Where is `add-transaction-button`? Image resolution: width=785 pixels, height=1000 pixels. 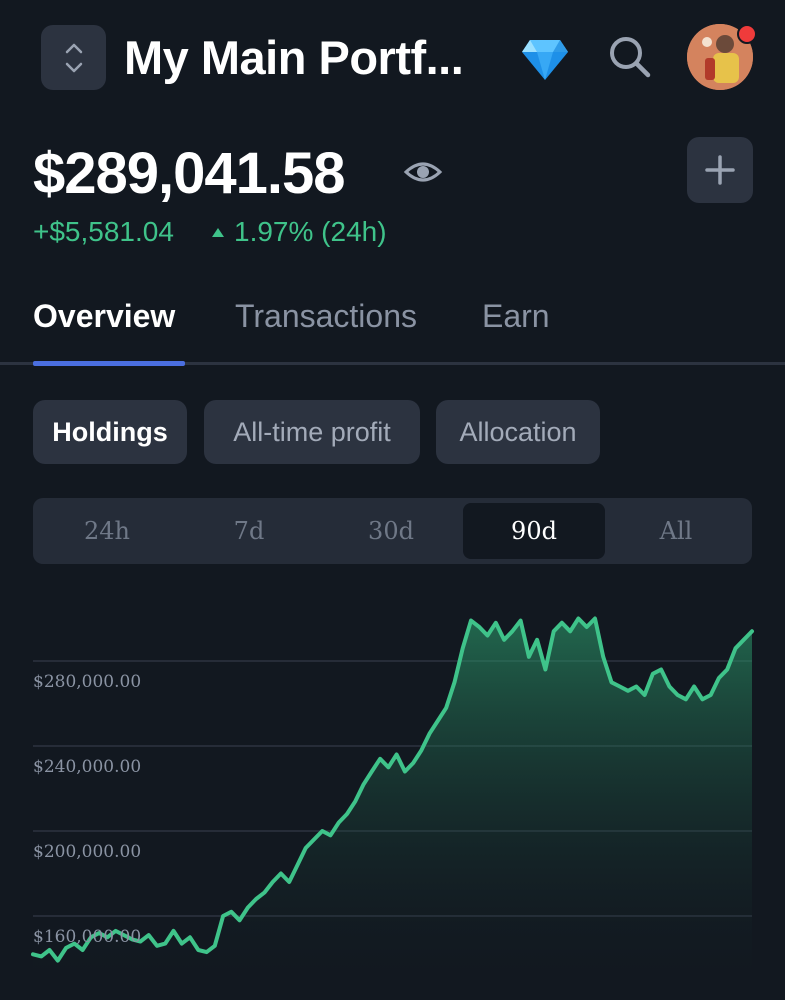 add-transaction-button is located at coordinates (720, 170).